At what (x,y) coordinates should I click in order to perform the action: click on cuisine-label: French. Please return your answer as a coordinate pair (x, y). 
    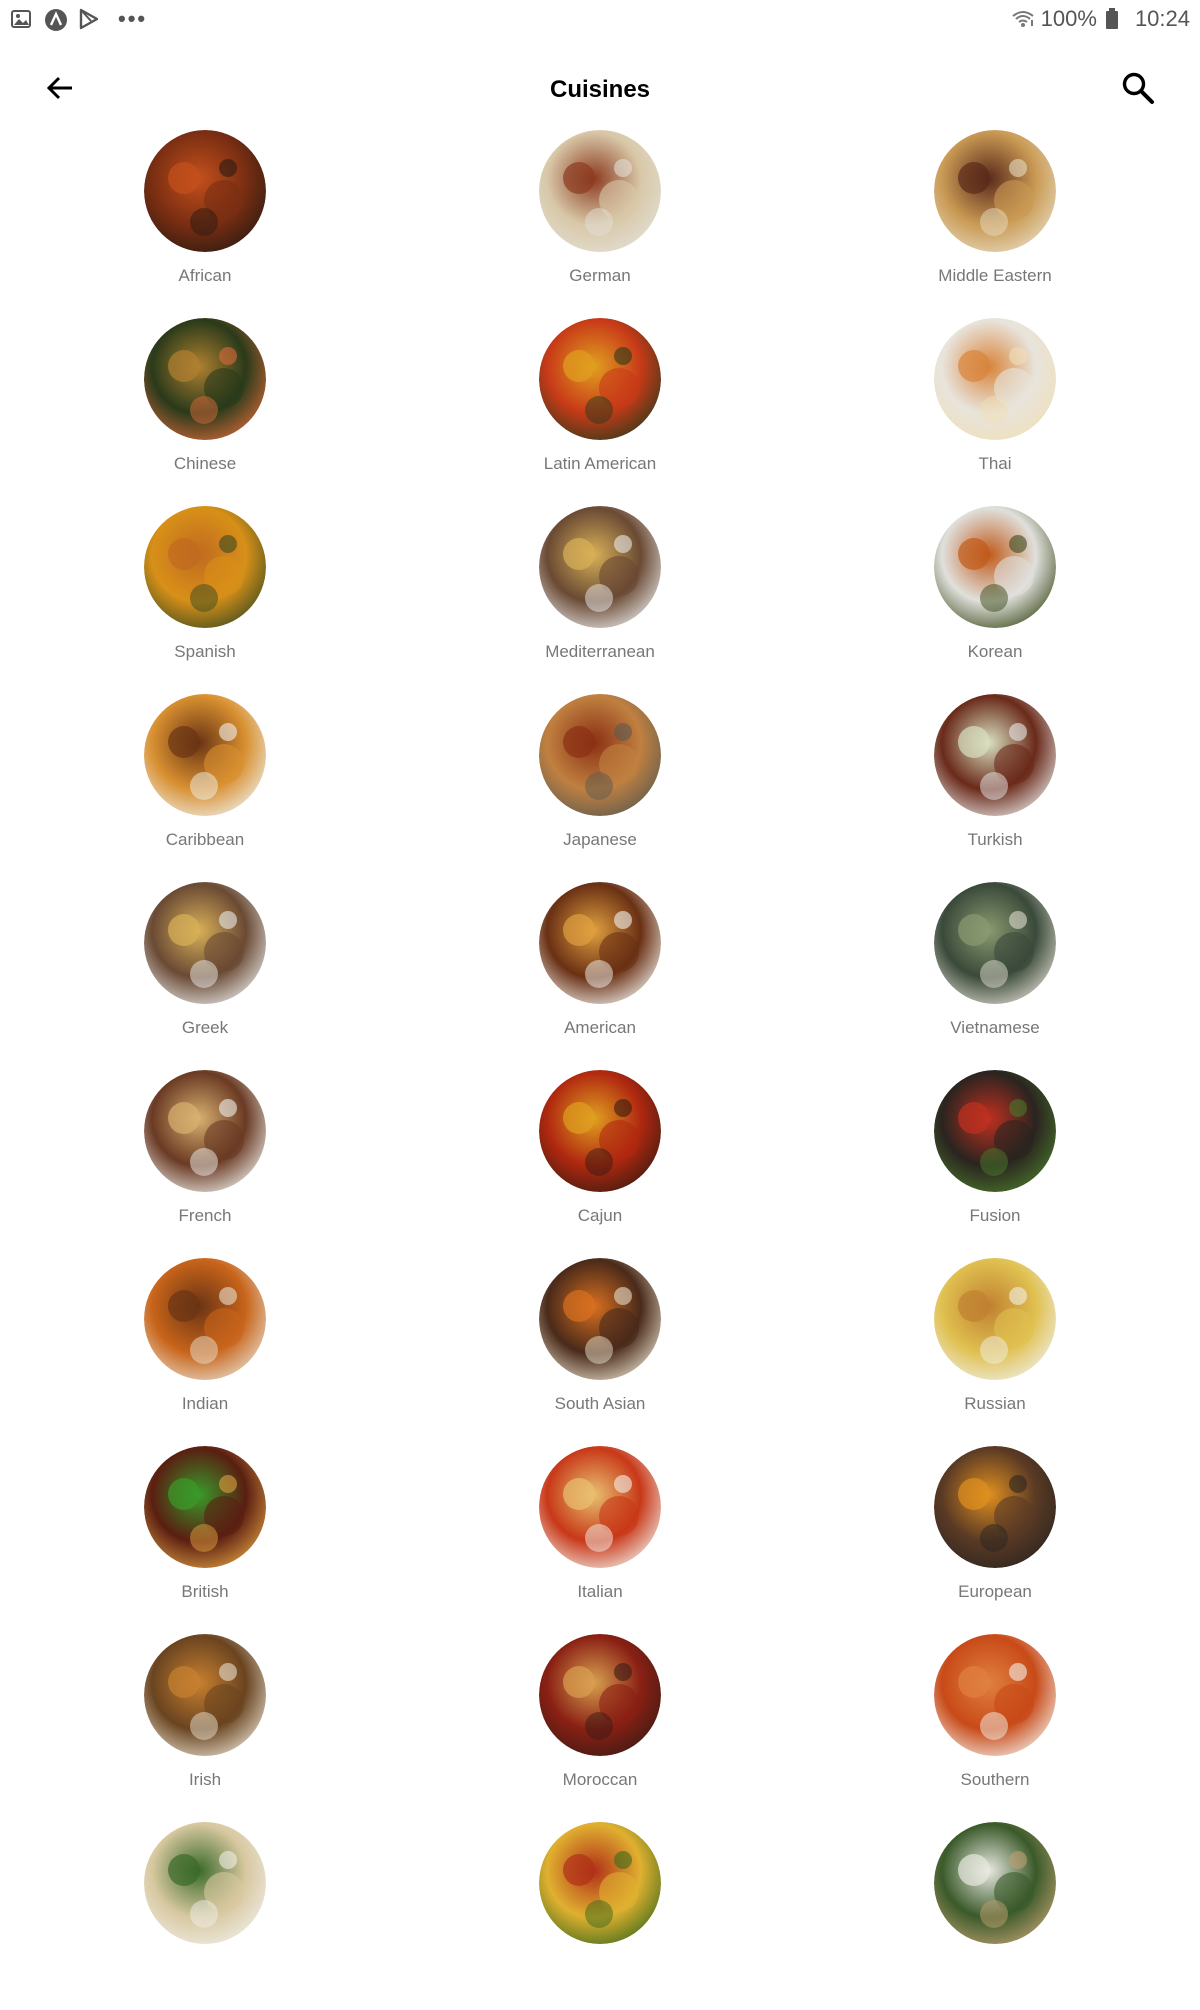
    Looking at the image, I should click on (205, 1215).